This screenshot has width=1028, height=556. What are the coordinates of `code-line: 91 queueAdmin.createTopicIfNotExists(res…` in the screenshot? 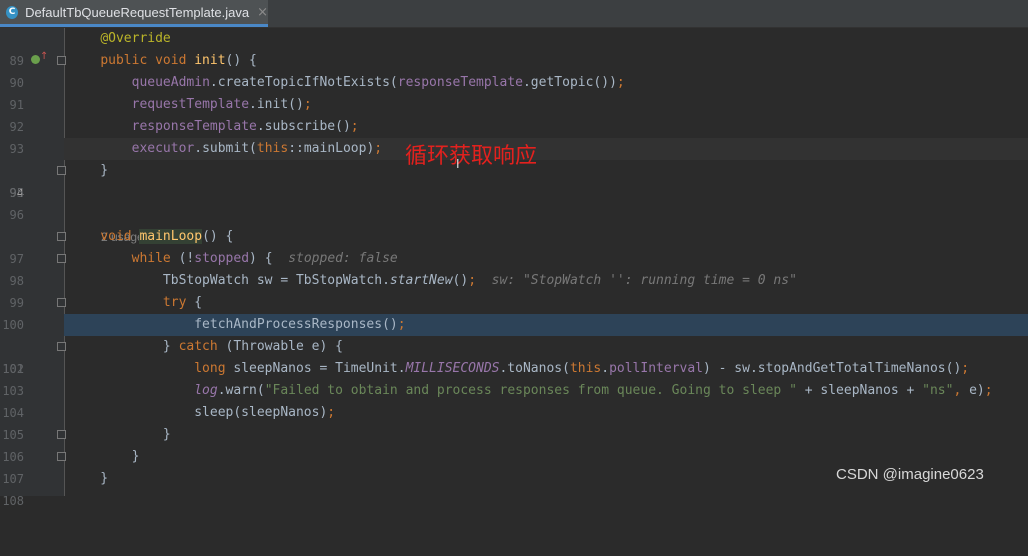 It's located at (514, 92).